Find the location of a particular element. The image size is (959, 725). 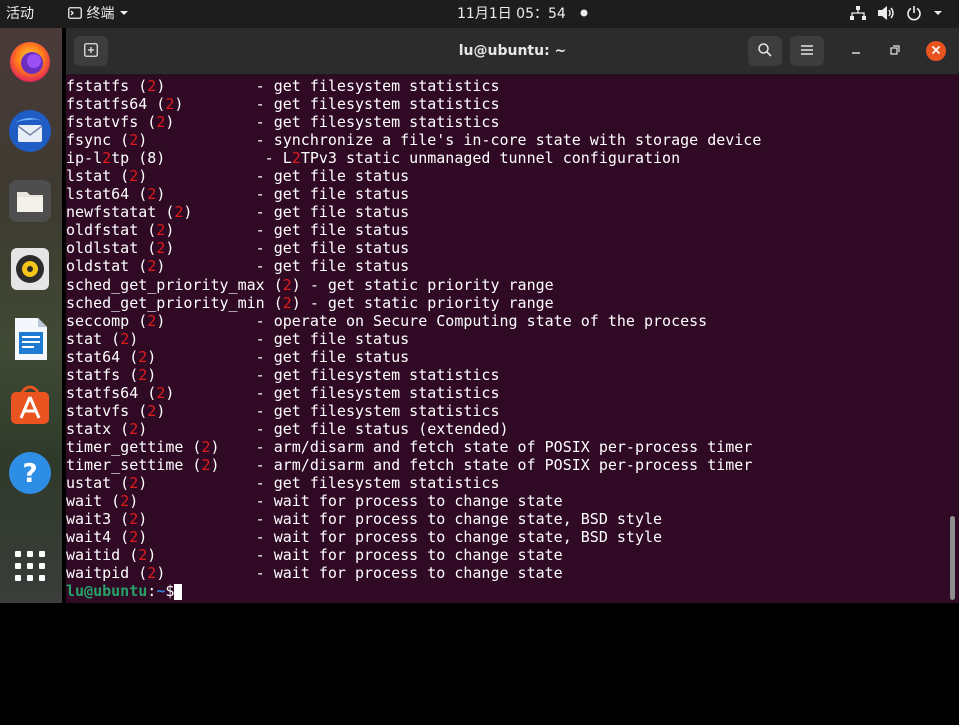

dock-rhythmbox is located at coordinates (30, 269).